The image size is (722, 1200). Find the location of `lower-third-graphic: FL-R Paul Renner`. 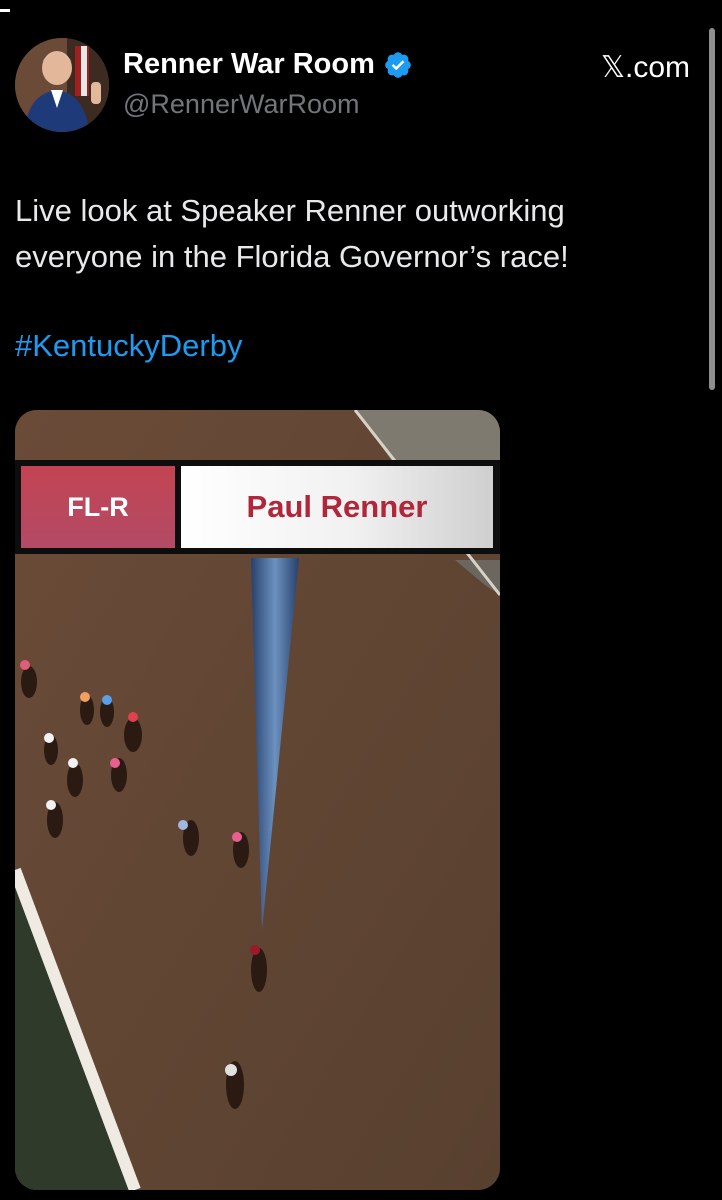

lower-third-graphic: FL-R Paul Renner is located at coordinates (257, 507).